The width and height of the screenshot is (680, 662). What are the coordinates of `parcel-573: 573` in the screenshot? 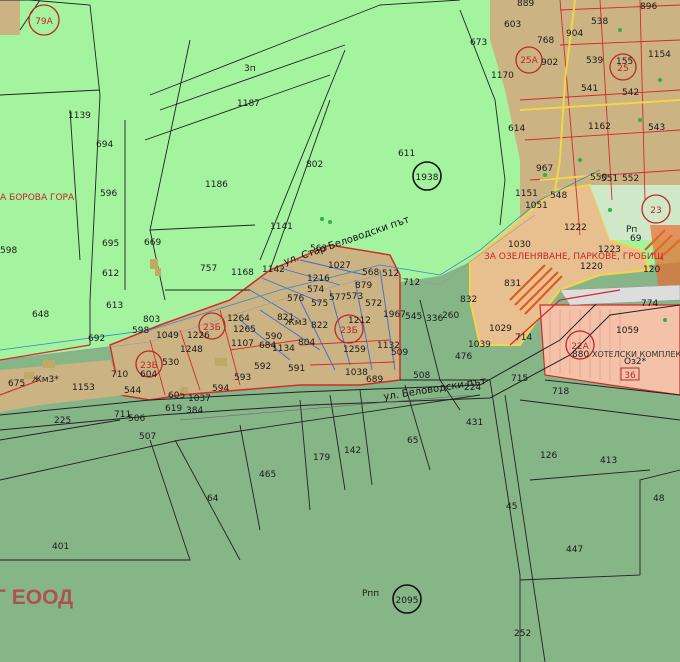 It's located at (354, 297).